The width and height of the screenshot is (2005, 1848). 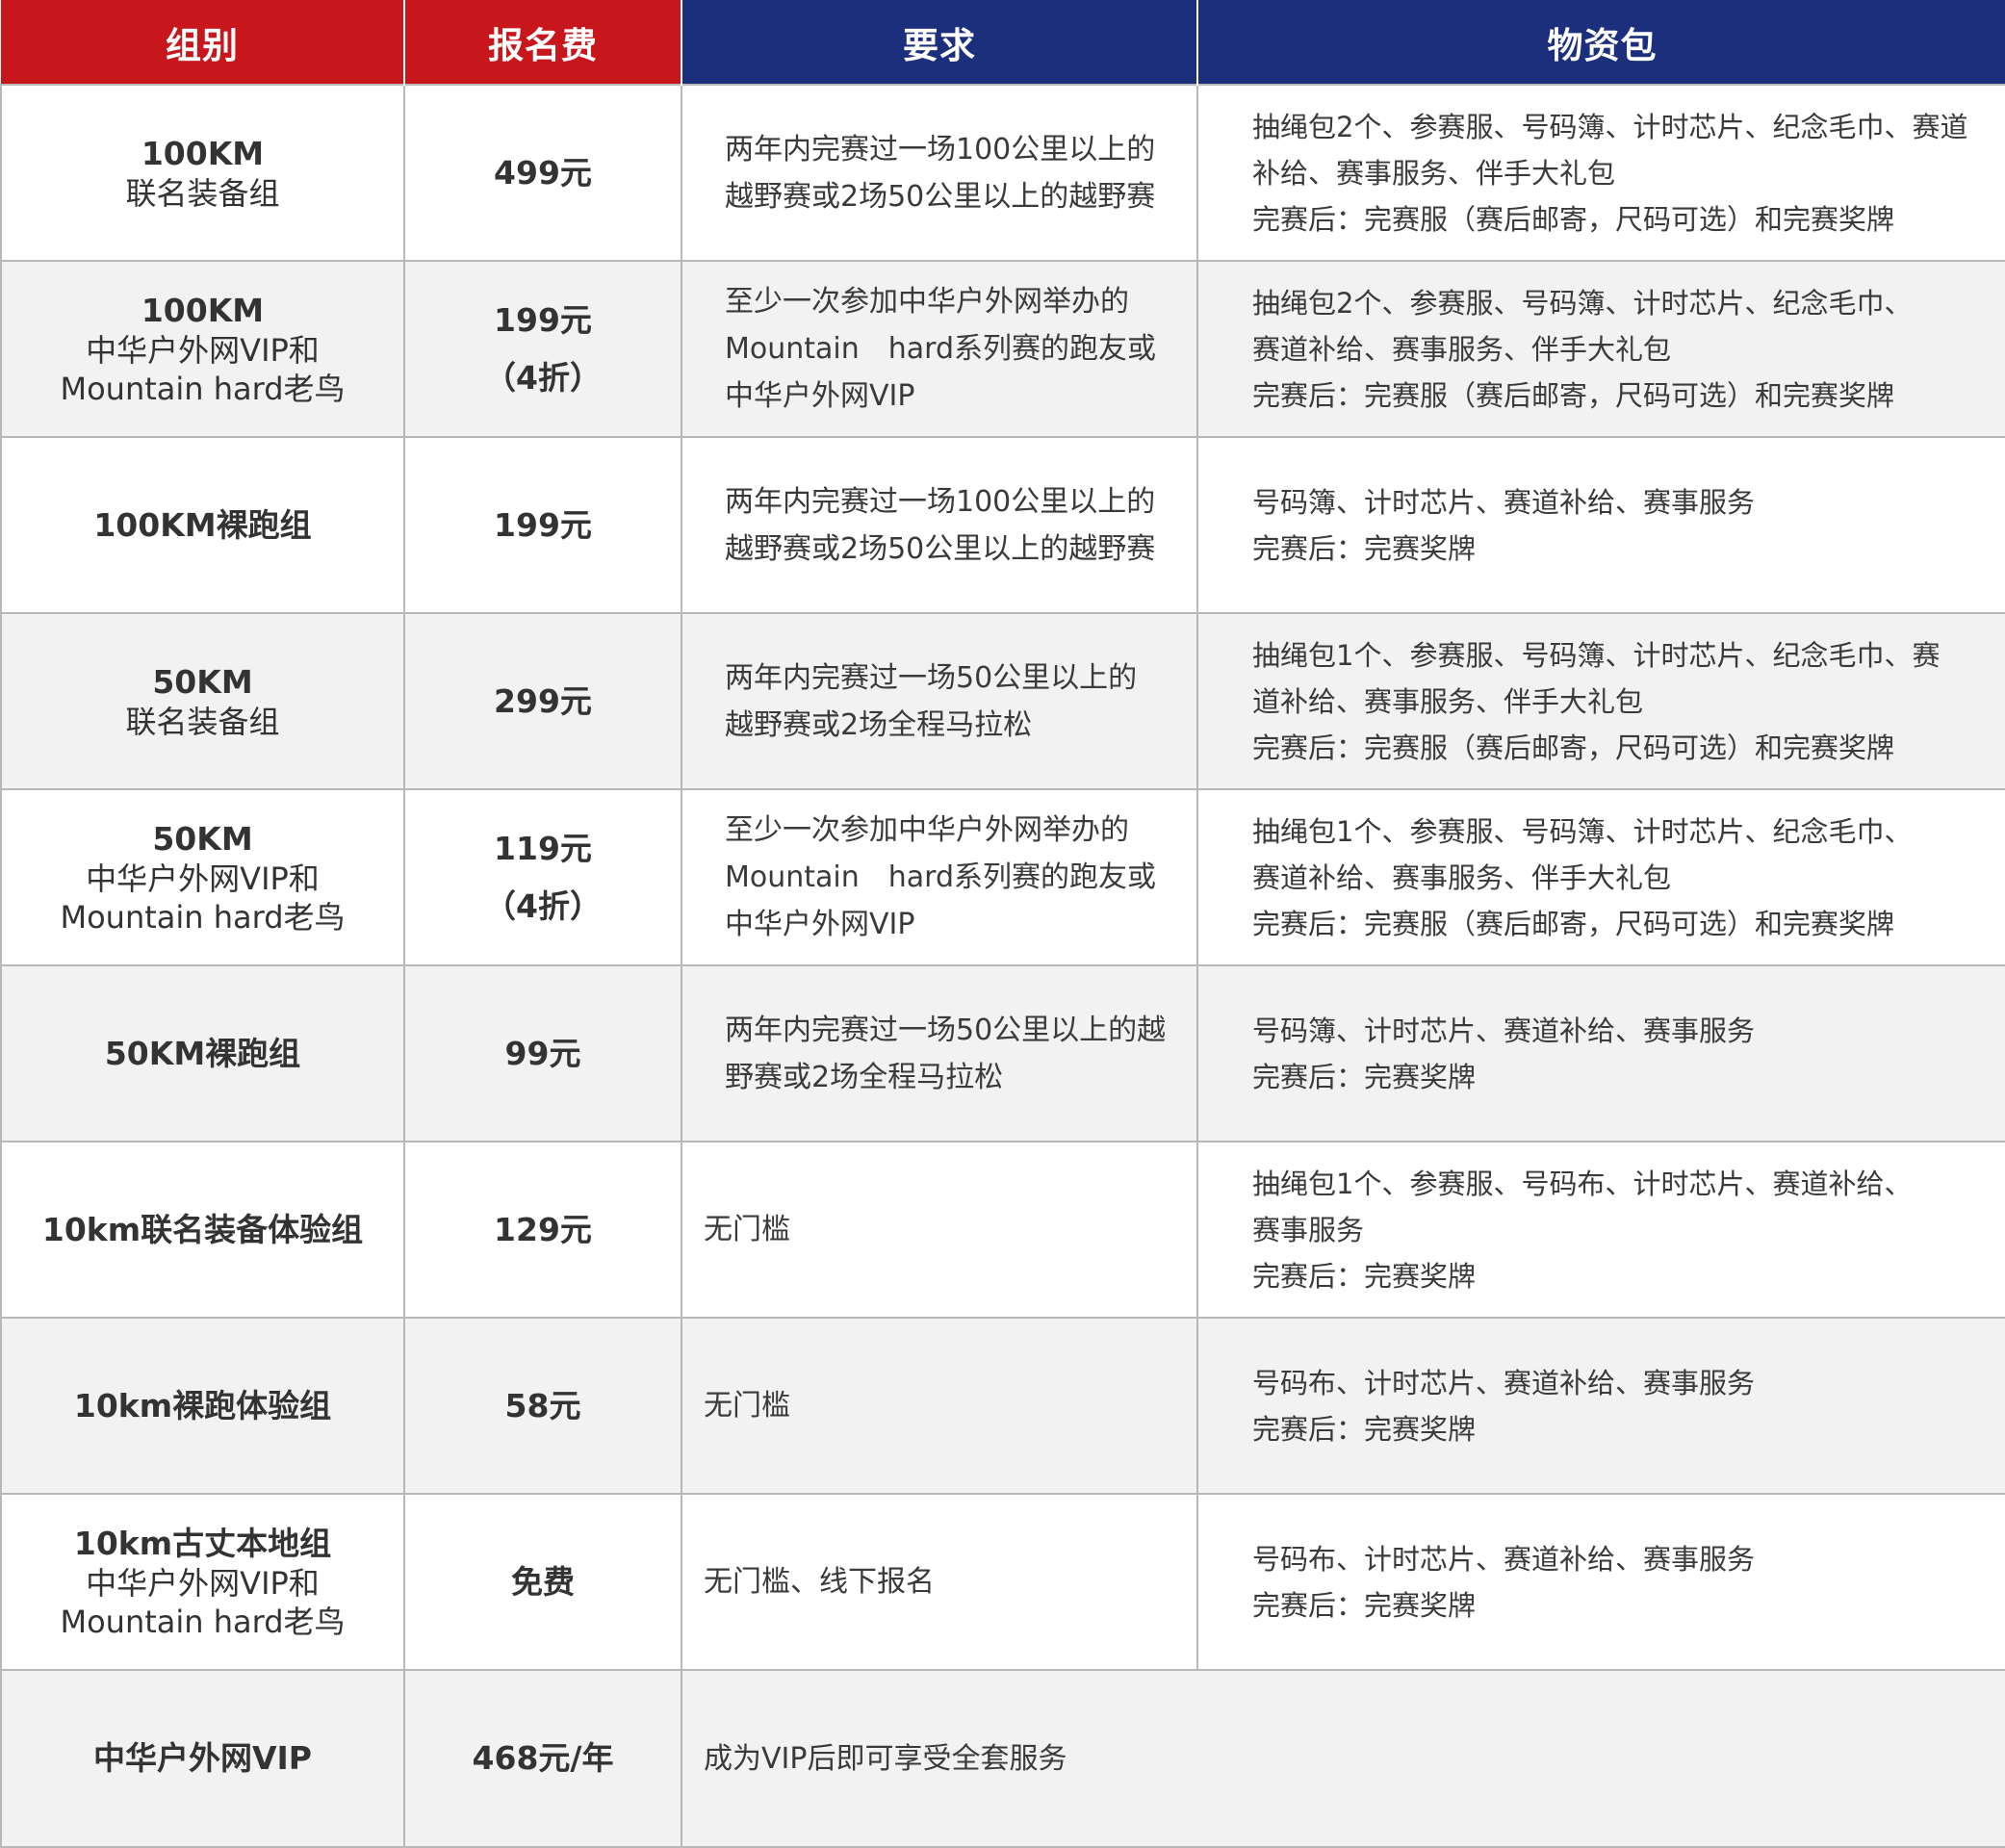 I want to click on requirement-line: 中华户外网VIP, so click(x=820, y=924).